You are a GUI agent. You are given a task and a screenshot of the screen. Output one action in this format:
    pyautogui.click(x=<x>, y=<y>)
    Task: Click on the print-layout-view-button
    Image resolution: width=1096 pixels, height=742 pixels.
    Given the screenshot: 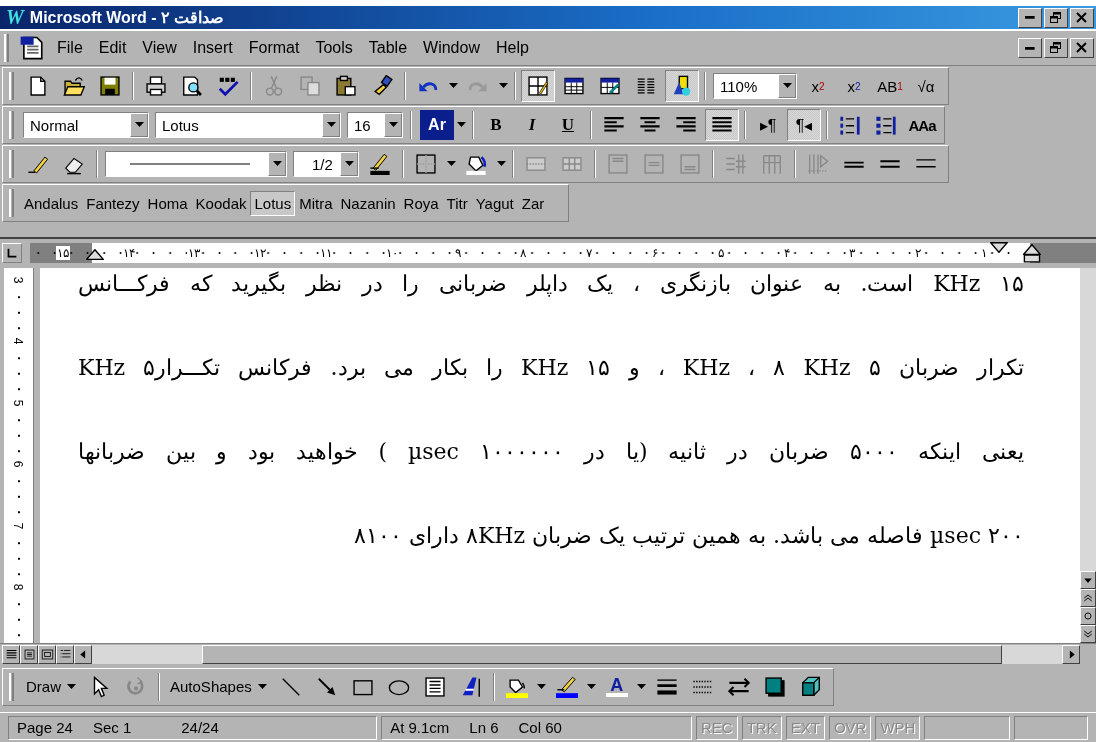 What is the action you would take?
    pyautogui.click(x=47, y=654)
    